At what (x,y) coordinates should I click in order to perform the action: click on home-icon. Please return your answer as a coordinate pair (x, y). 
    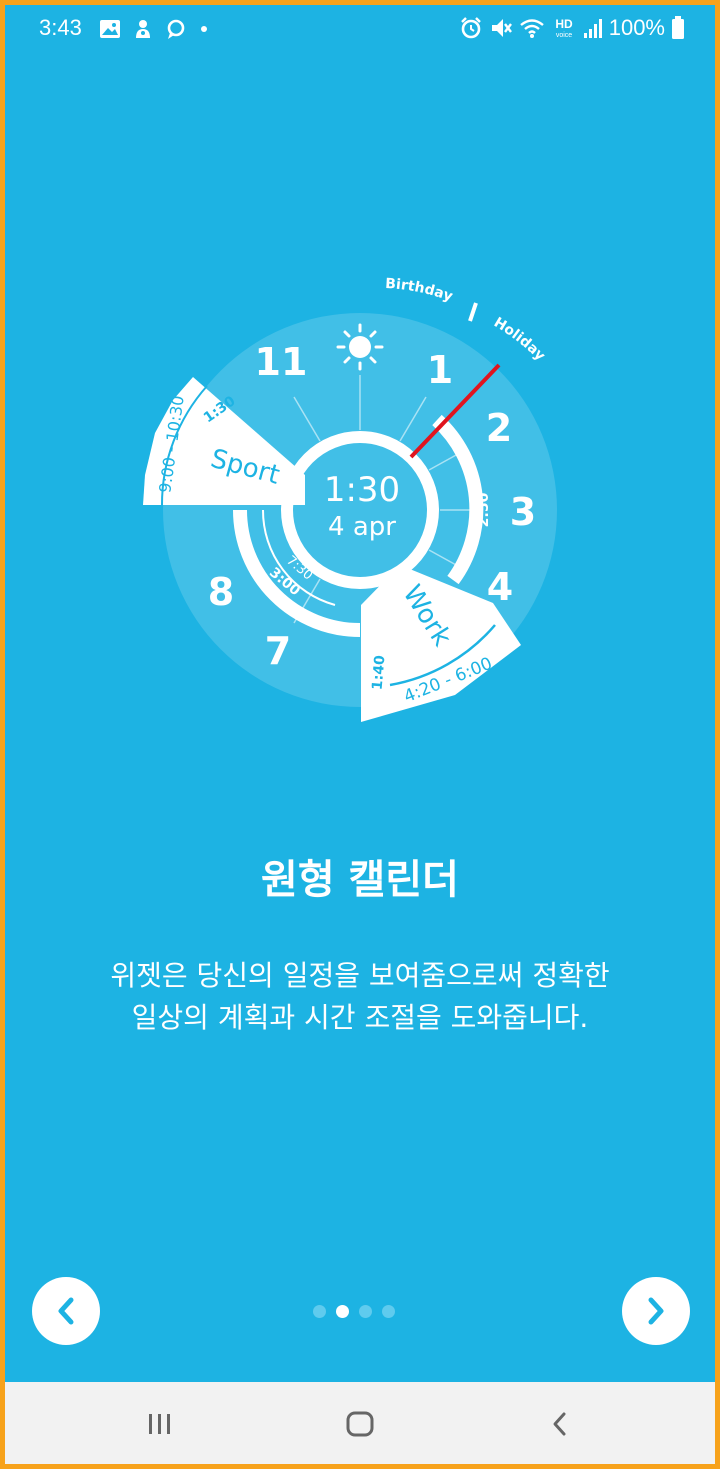
    Looking at the image, I should click on (360, 1424).